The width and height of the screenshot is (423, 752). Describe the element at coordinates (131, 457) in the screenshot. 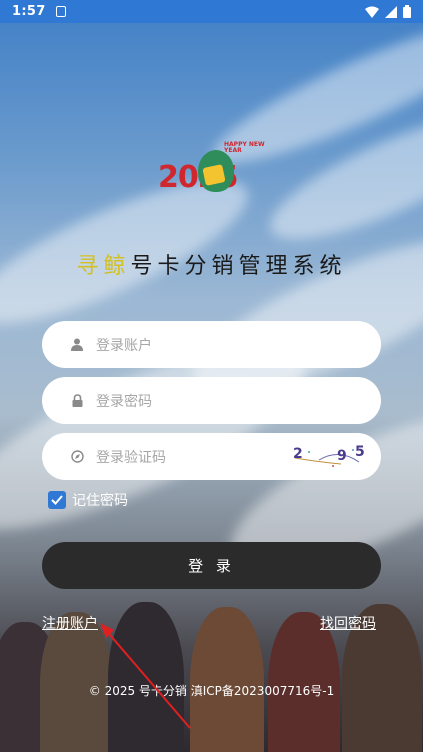

I see `captcha-input: 登录验证码` at that location.